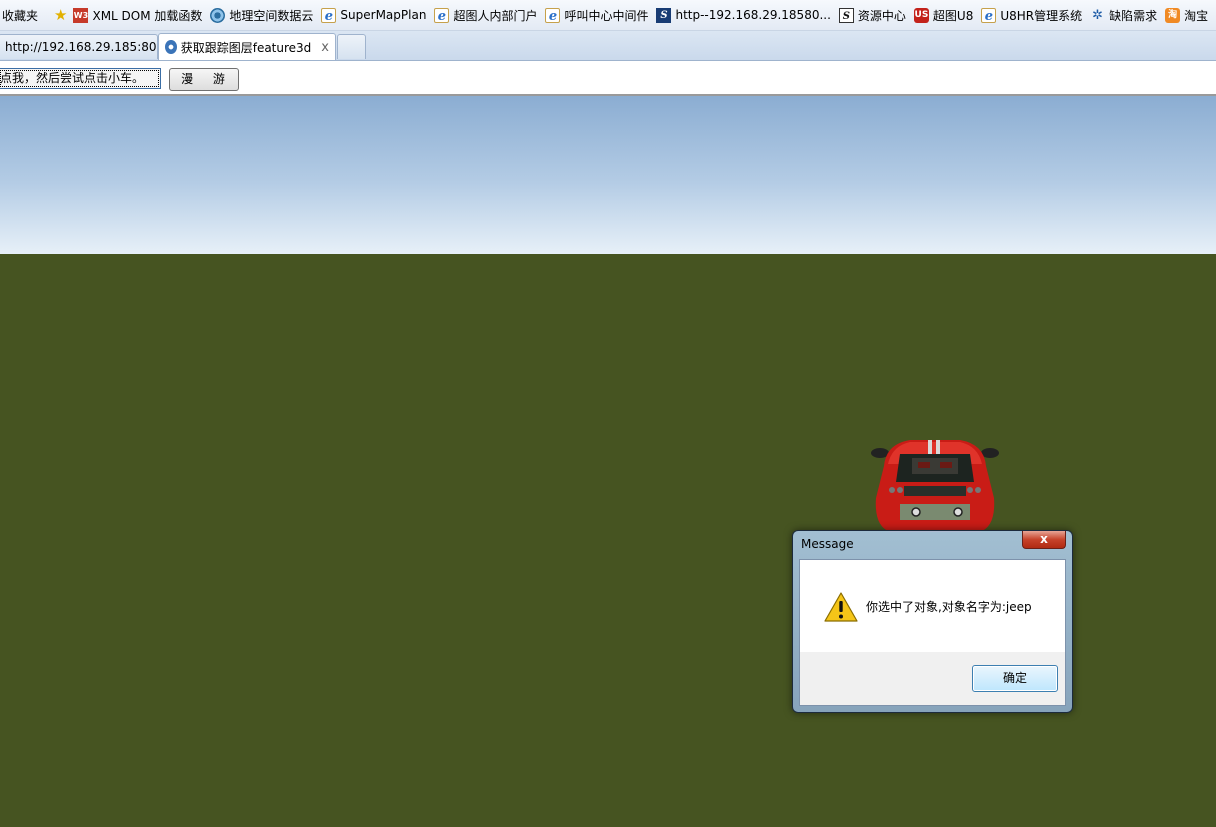 The image size is (1216, 827). Describe the element at coordinates (827, 544) in the screenshot. I see `dialog-title: Message` at that location.